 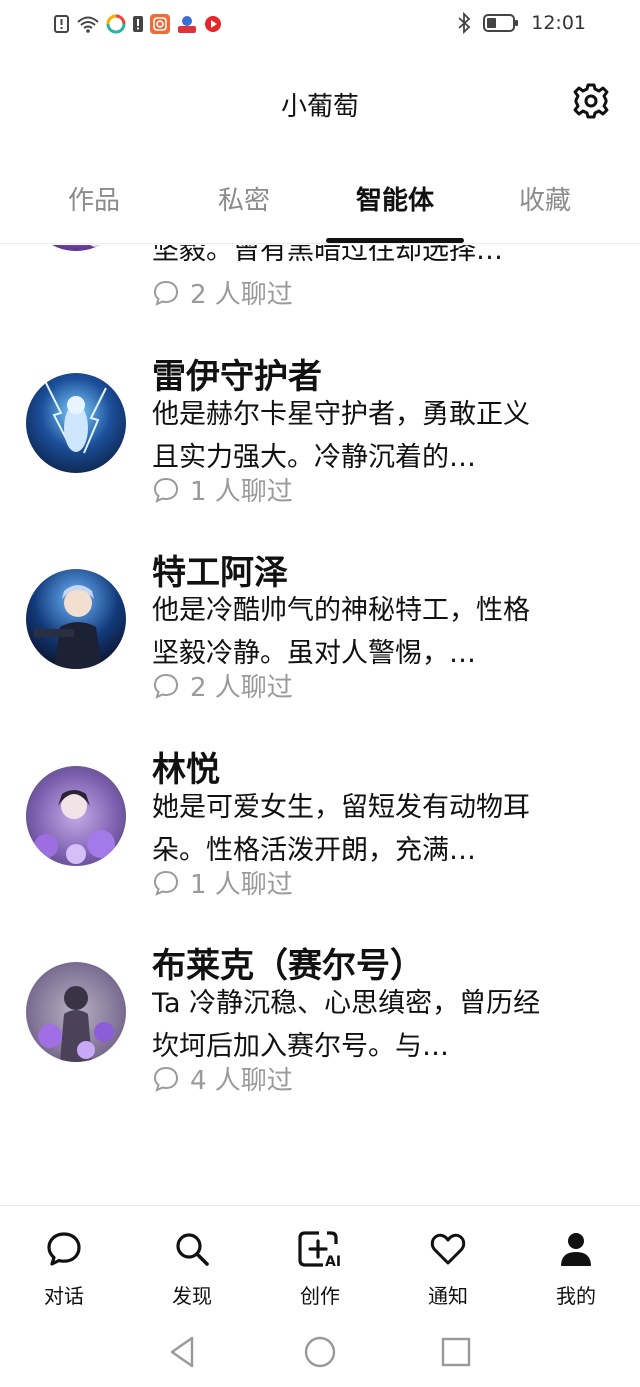 I want to click on tab-agents: 智能体, so click(x=395, y=198).